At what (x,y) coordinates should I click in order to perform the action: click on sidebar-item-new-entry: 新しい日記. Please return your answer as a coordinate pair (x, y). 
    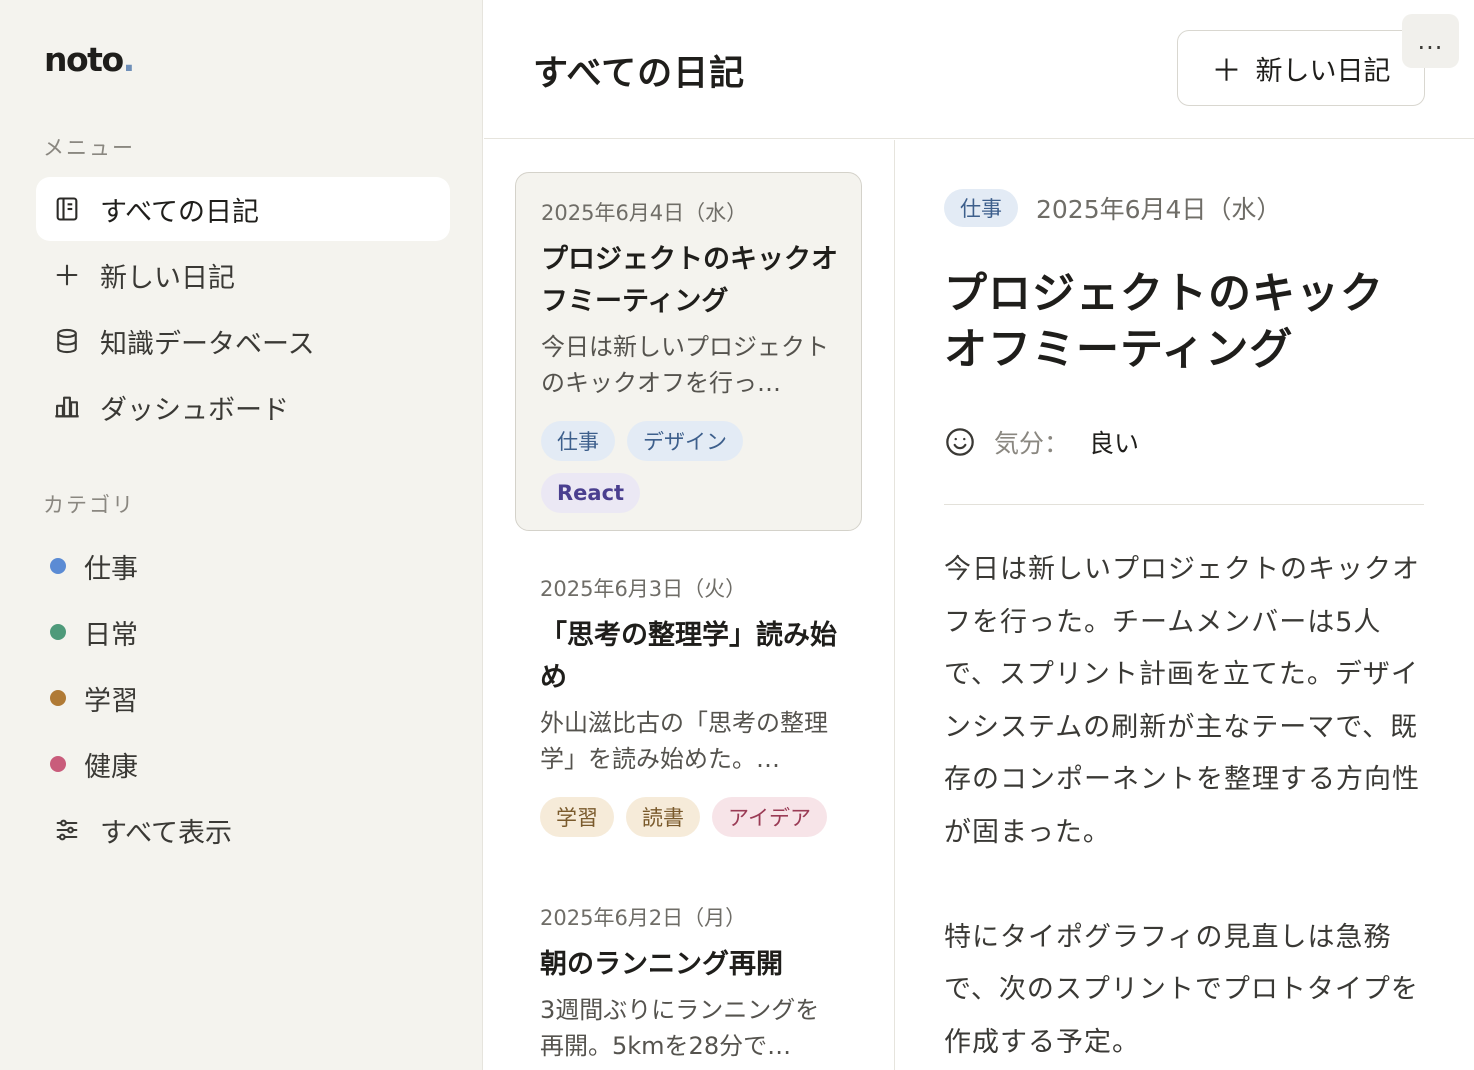
    Looking at the image, I should click on (243, 275).